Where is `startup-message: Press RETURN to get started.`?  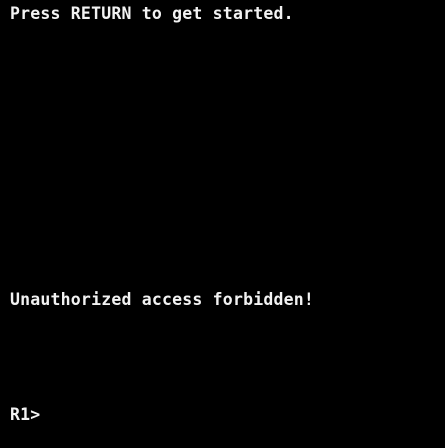 startup-message: Press RETURN to get started. is located at coordinates (152, 13).